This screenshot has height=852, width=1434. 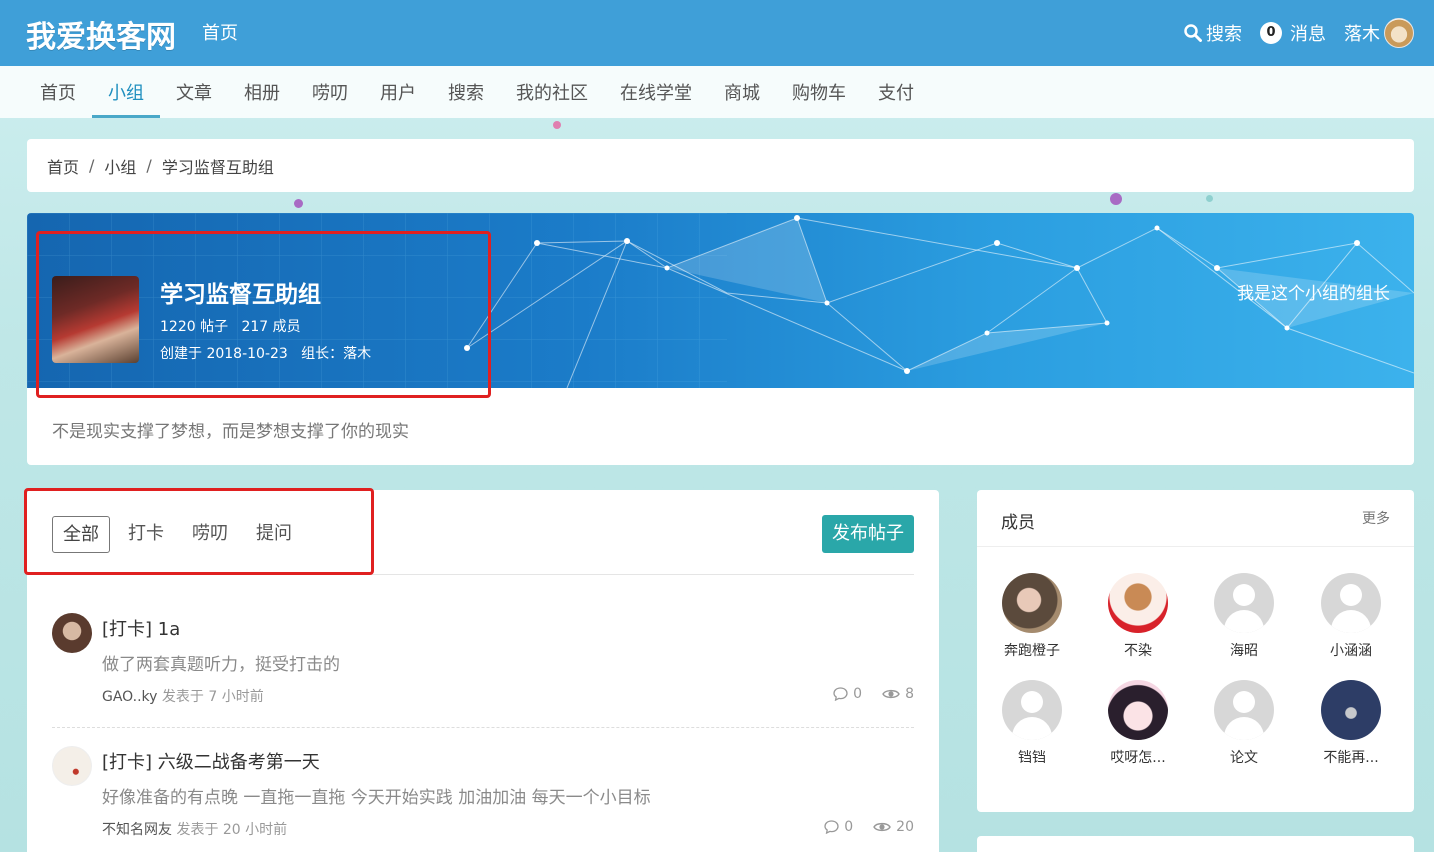 I want to click on post-meta: GAO..ky 发表于 7 小时前, so click(x=183, y=696).